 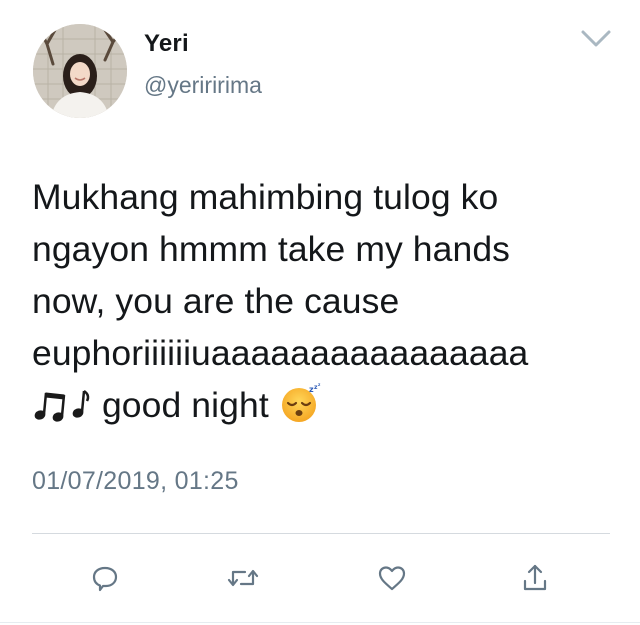 What do you see at coordinates (265, 197) in the screenshot?
I see `tweet-text-line: Mukhang mahimbing tulog ko` at bounding box center [265, 197].